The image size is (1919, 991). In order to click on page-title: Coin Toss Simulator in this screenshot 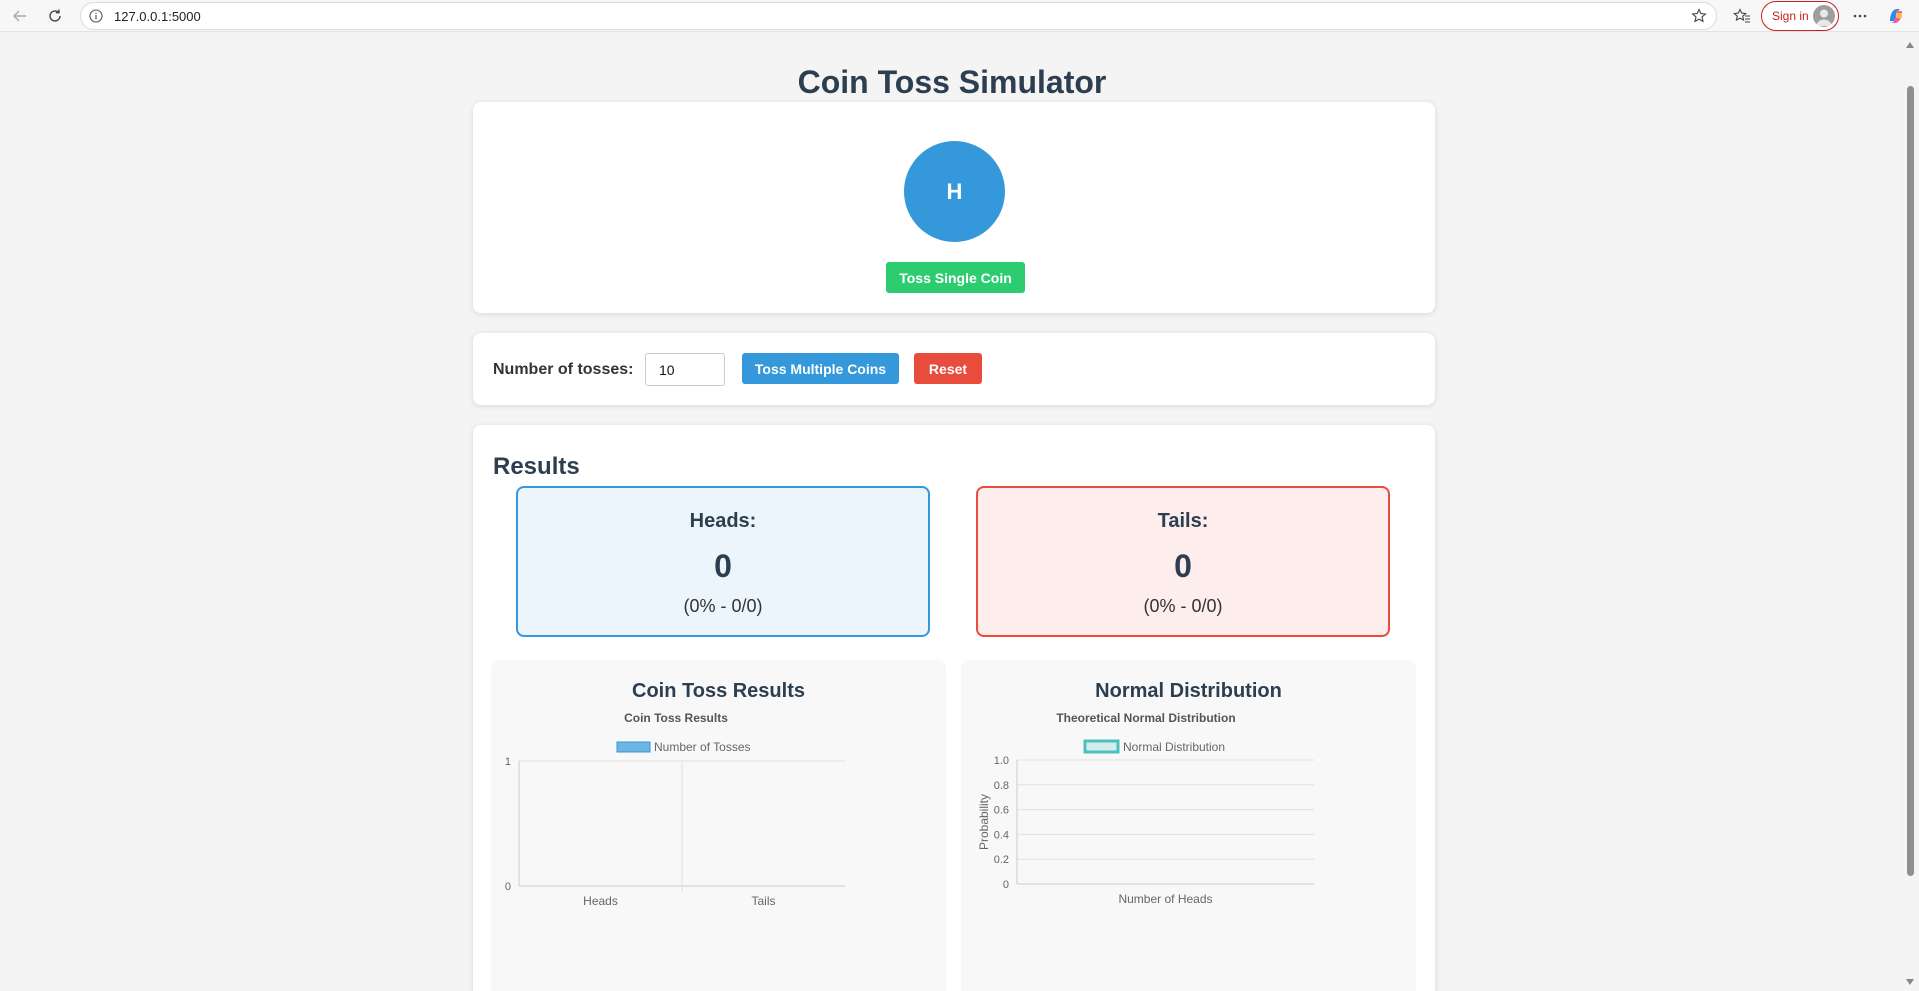, I will do `click(952, 82)`.